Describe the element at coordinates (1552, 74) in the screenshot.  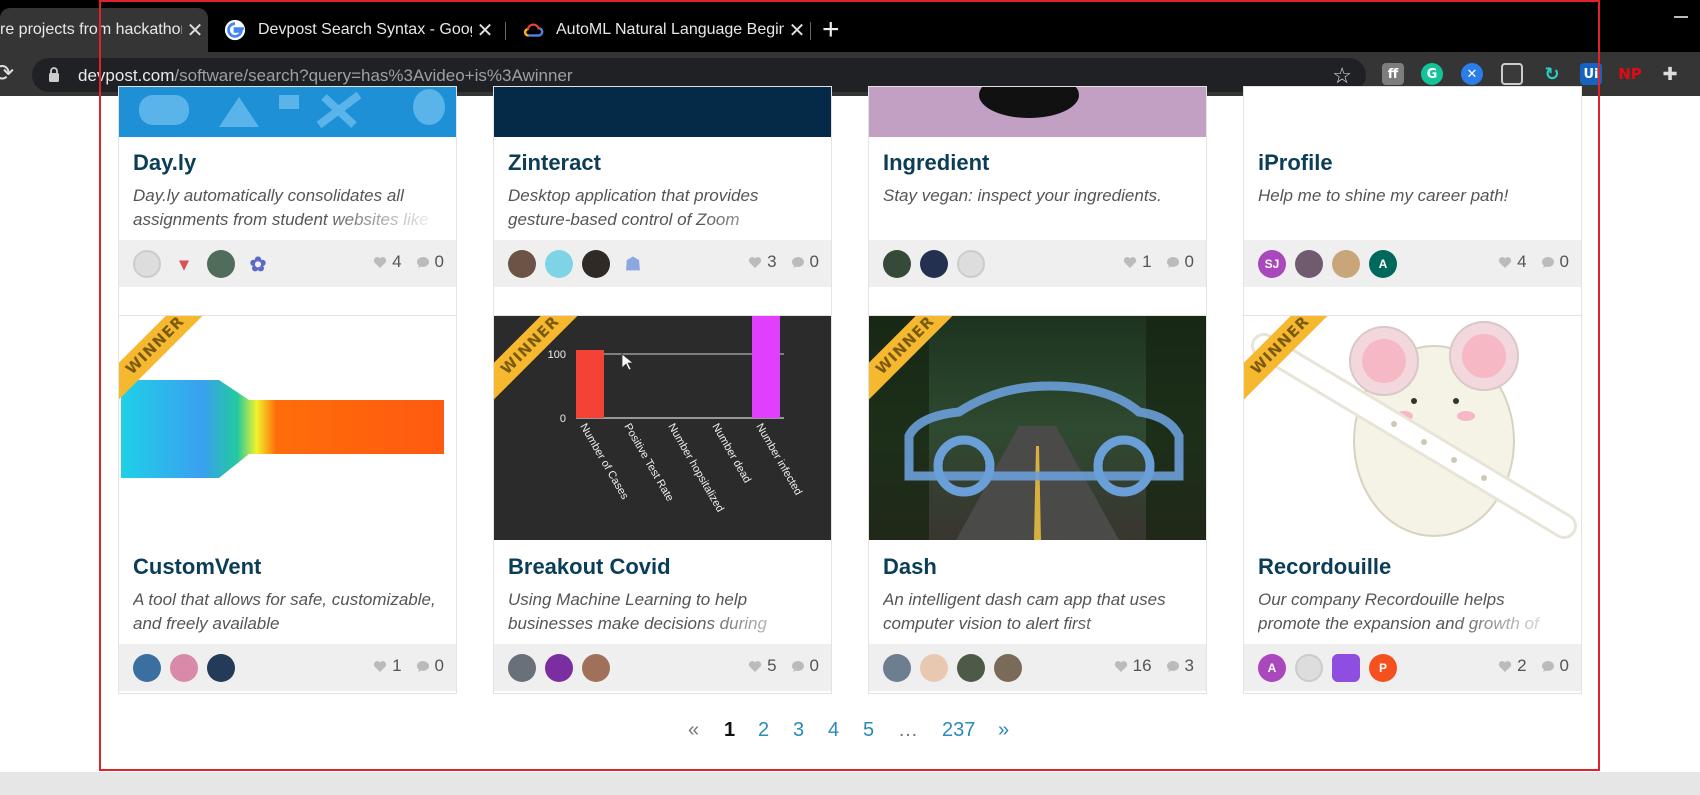
I see `sync-icon: ↻` at that location.